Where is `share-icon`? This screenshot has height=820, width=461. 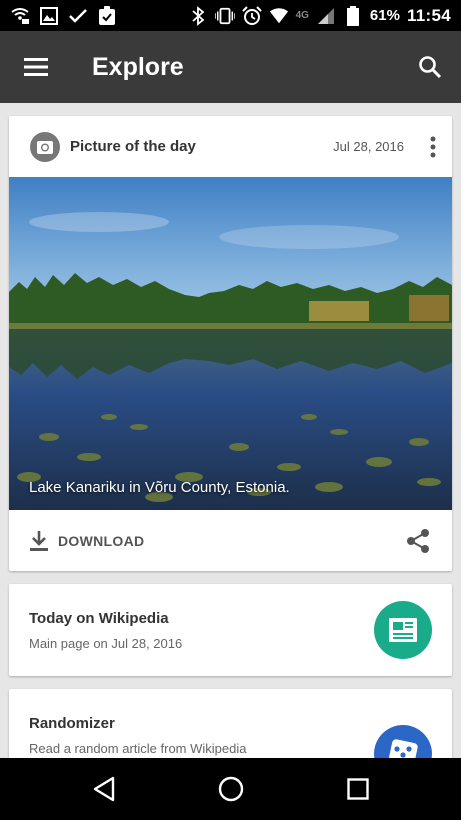
share-icon is located at coordinates (418, 540).